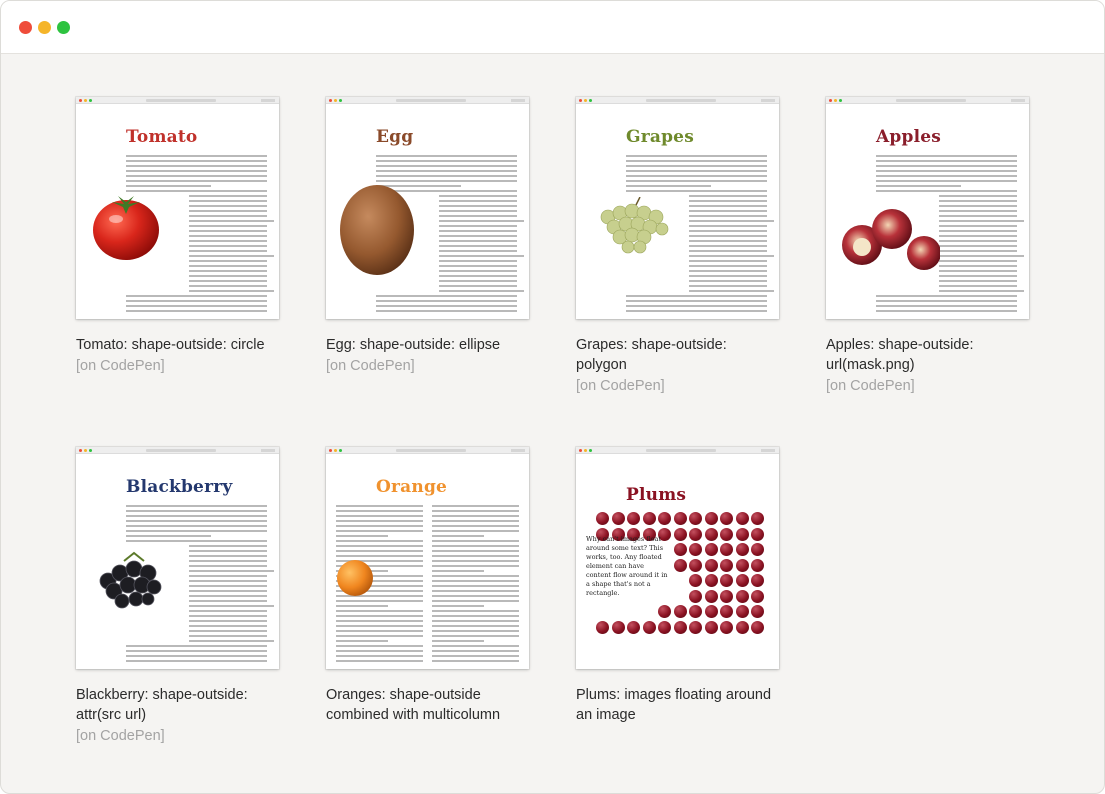 This screenshot has width=1105, height=794. I want to click on thumbnail-apples: Apples, so click(927, 208).